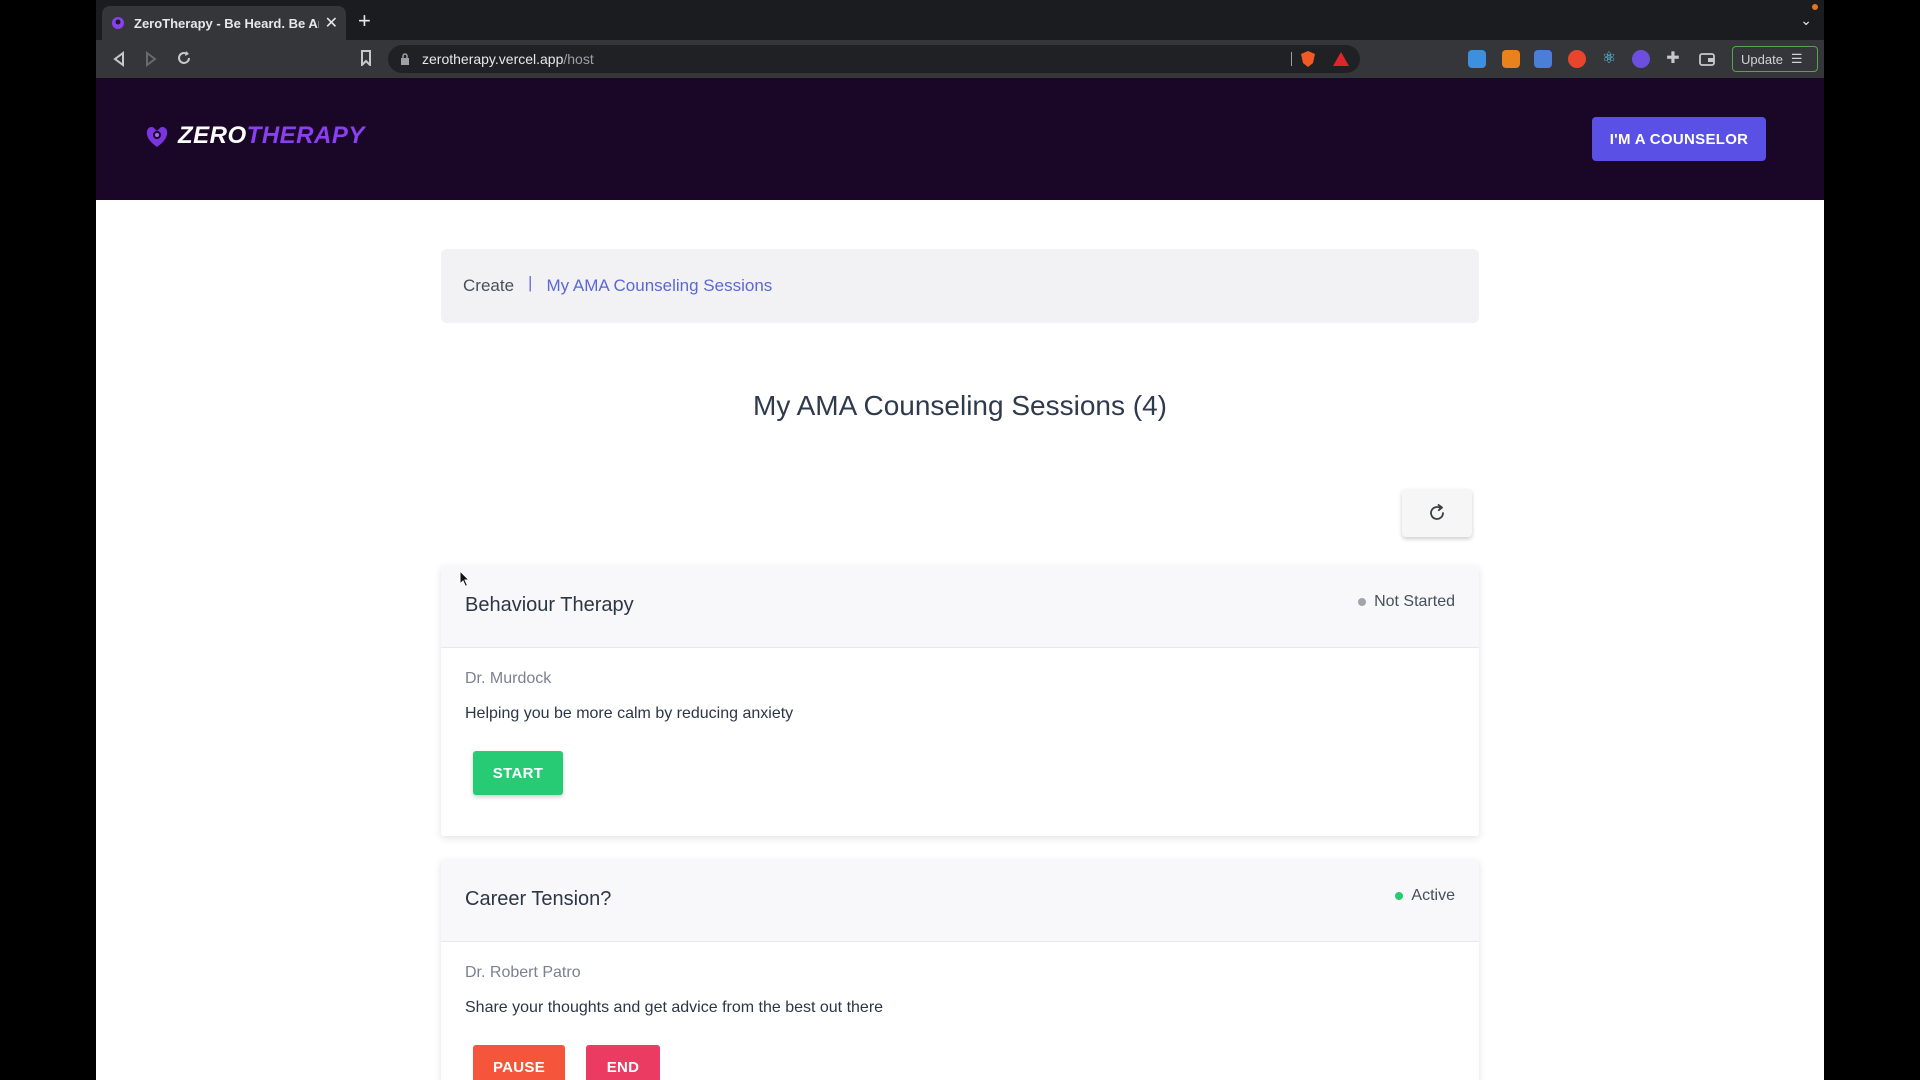 The image size is (1920, 1080). Describe the element at coordinates (1609, 59) in the screenshot. I see `react-devtools-icon: ⚛` at that location.